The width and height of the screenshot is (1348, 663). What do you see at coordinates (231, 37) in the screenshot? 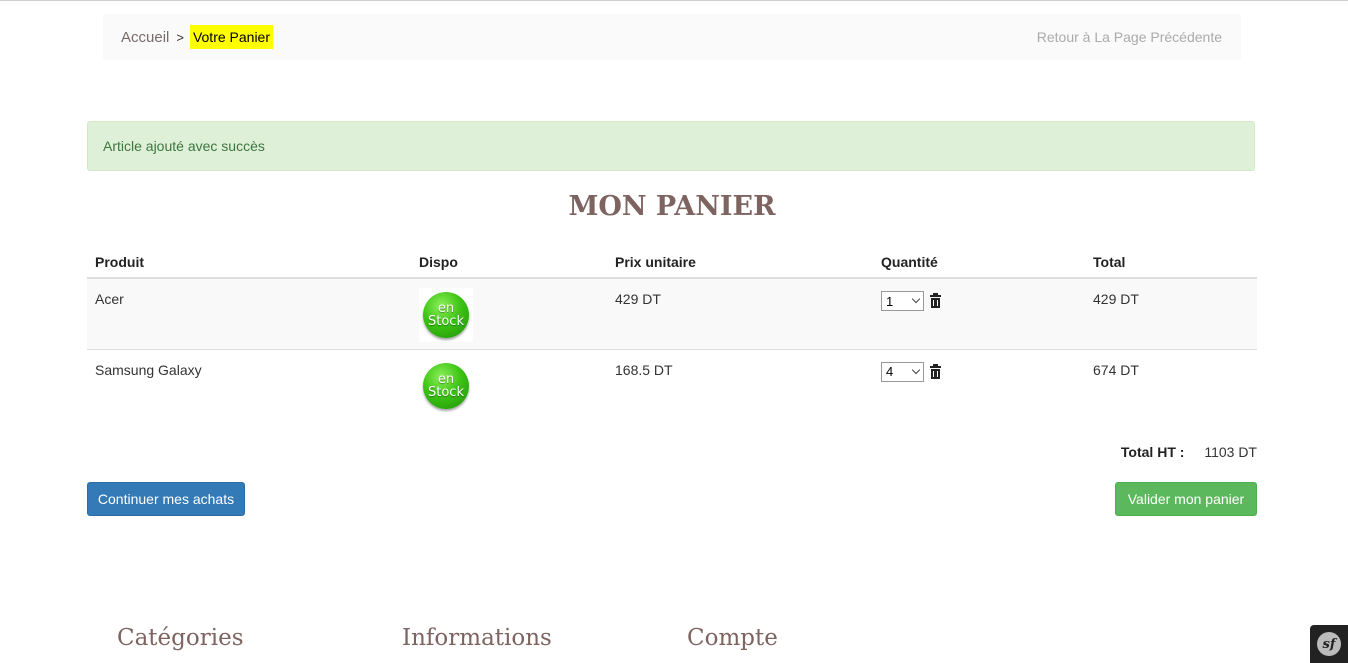
I see `breadcrumb-current: Votre Panier` at bounding box center [231, 37].